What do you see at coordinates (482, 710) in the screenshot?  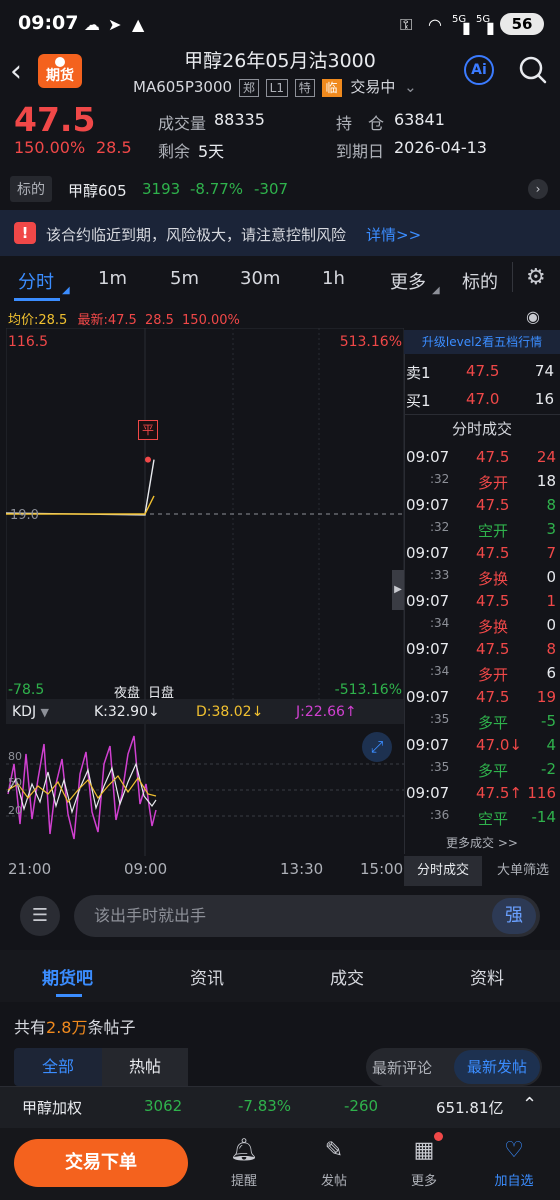 I see `tick-row: 09:07 47.5 19:35 多平 -5` at bounding box center [482, 710].